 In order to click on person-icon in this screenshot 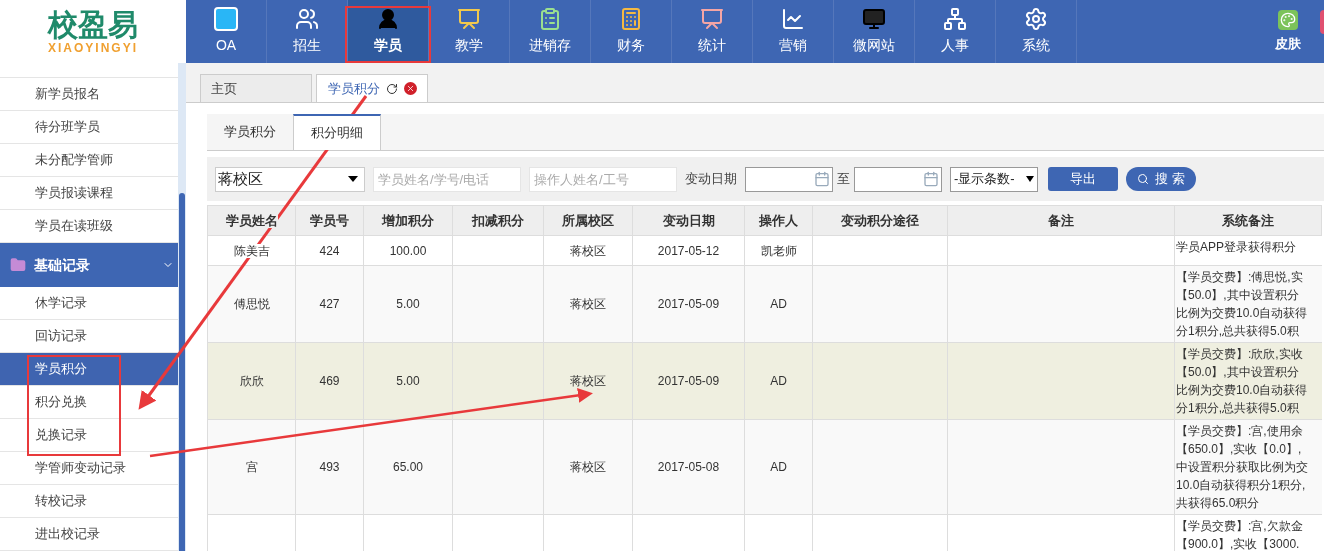, I will do `click(388, 19)`.